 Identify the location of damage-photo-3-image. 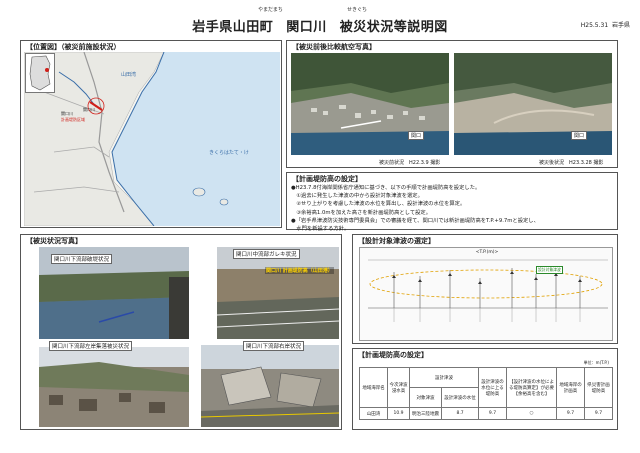
(114, 387).